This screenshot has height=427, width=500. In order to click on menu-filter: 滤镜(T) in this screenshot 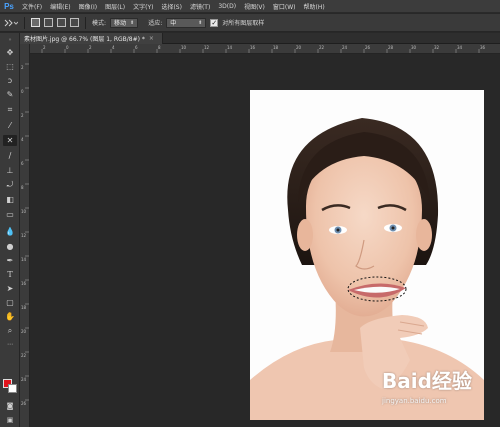, I will do `click(200, 6)`.